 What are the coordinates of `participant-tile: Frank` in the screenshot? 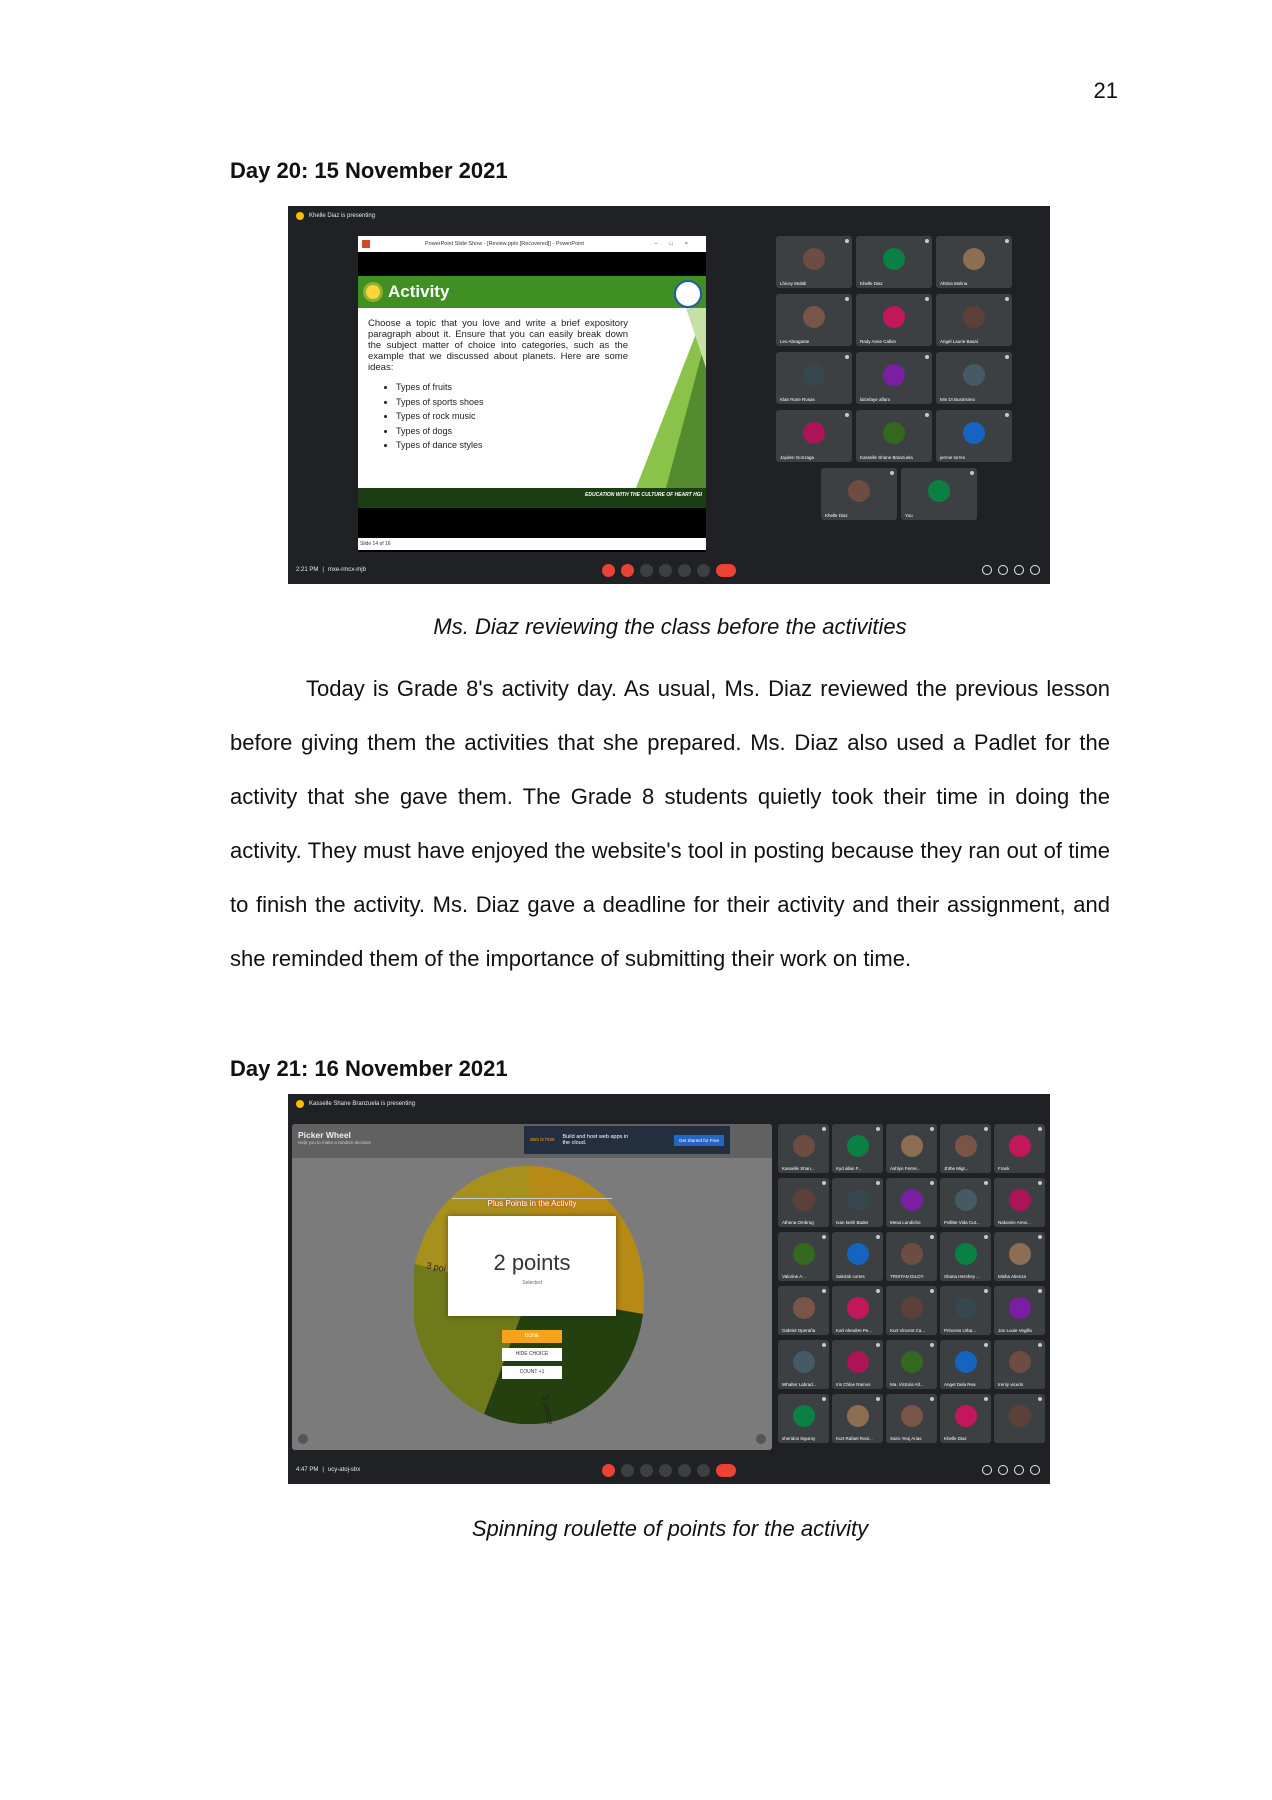 It's located at (1019, 1148).